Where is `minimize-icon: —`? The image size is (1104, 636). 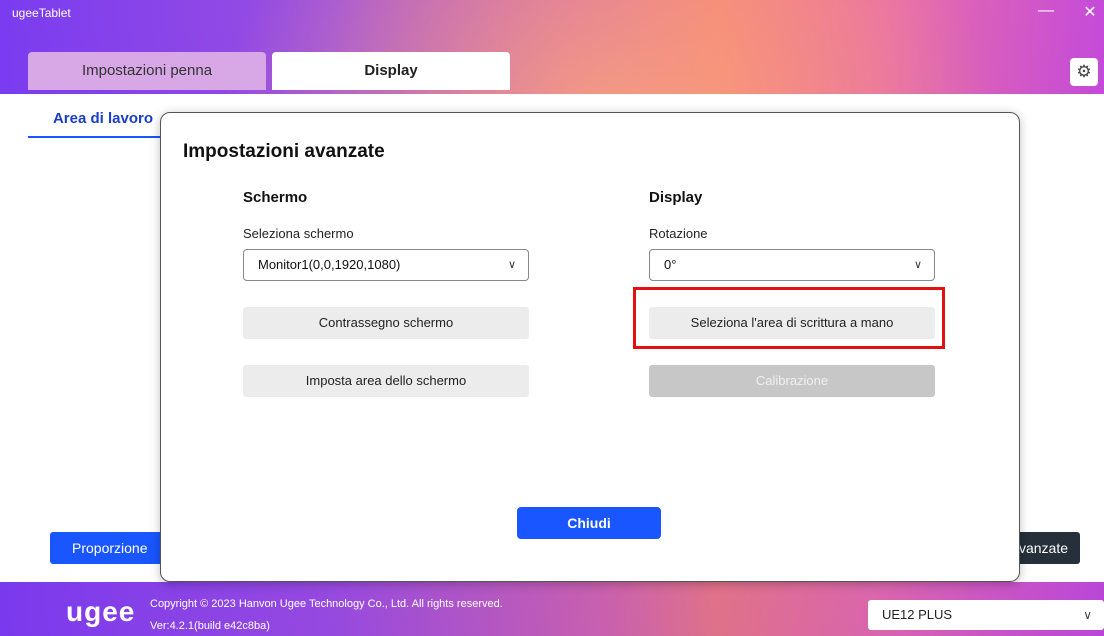 minimize-icon: — is located at coordinates (1046, 12).